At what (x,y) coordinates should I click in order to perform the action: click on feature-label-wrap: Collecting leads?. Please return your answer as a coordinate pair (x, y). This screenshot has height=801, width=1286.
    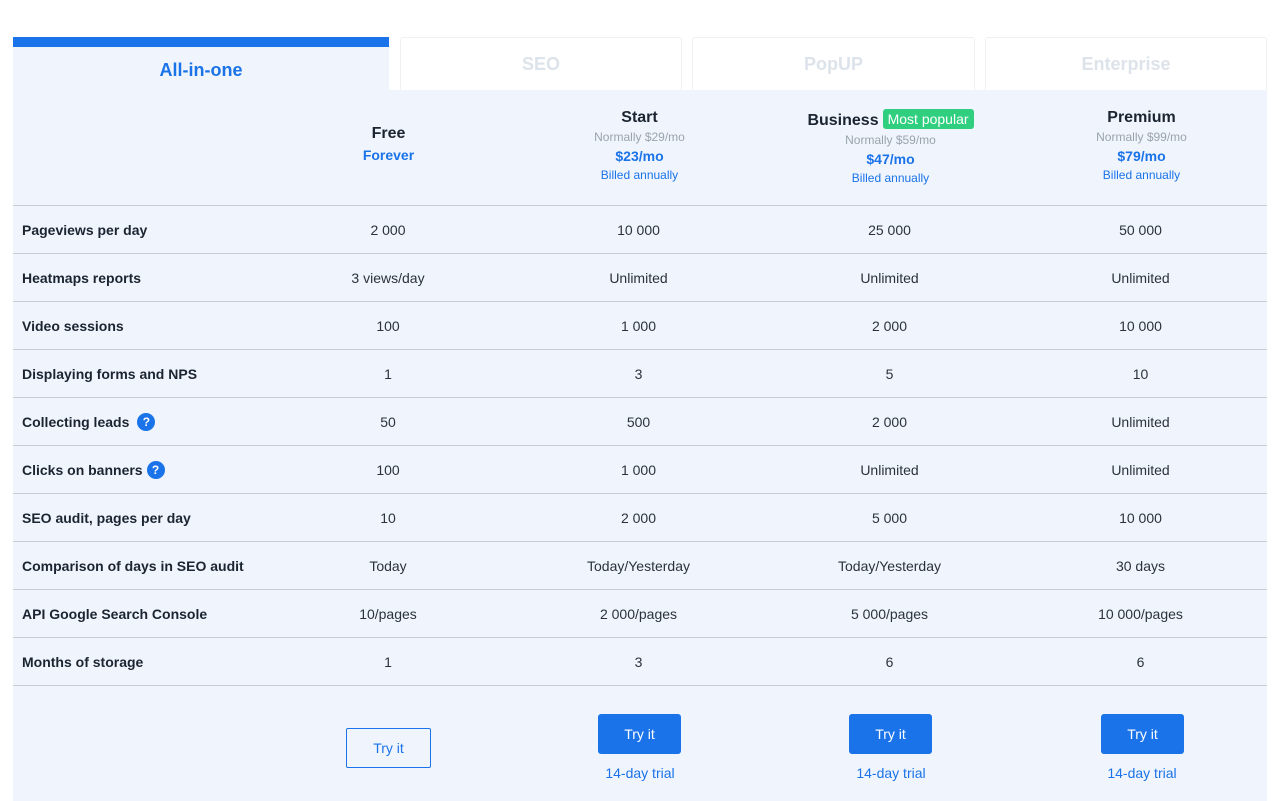
    Looking at the image, I should click on (138, 421).